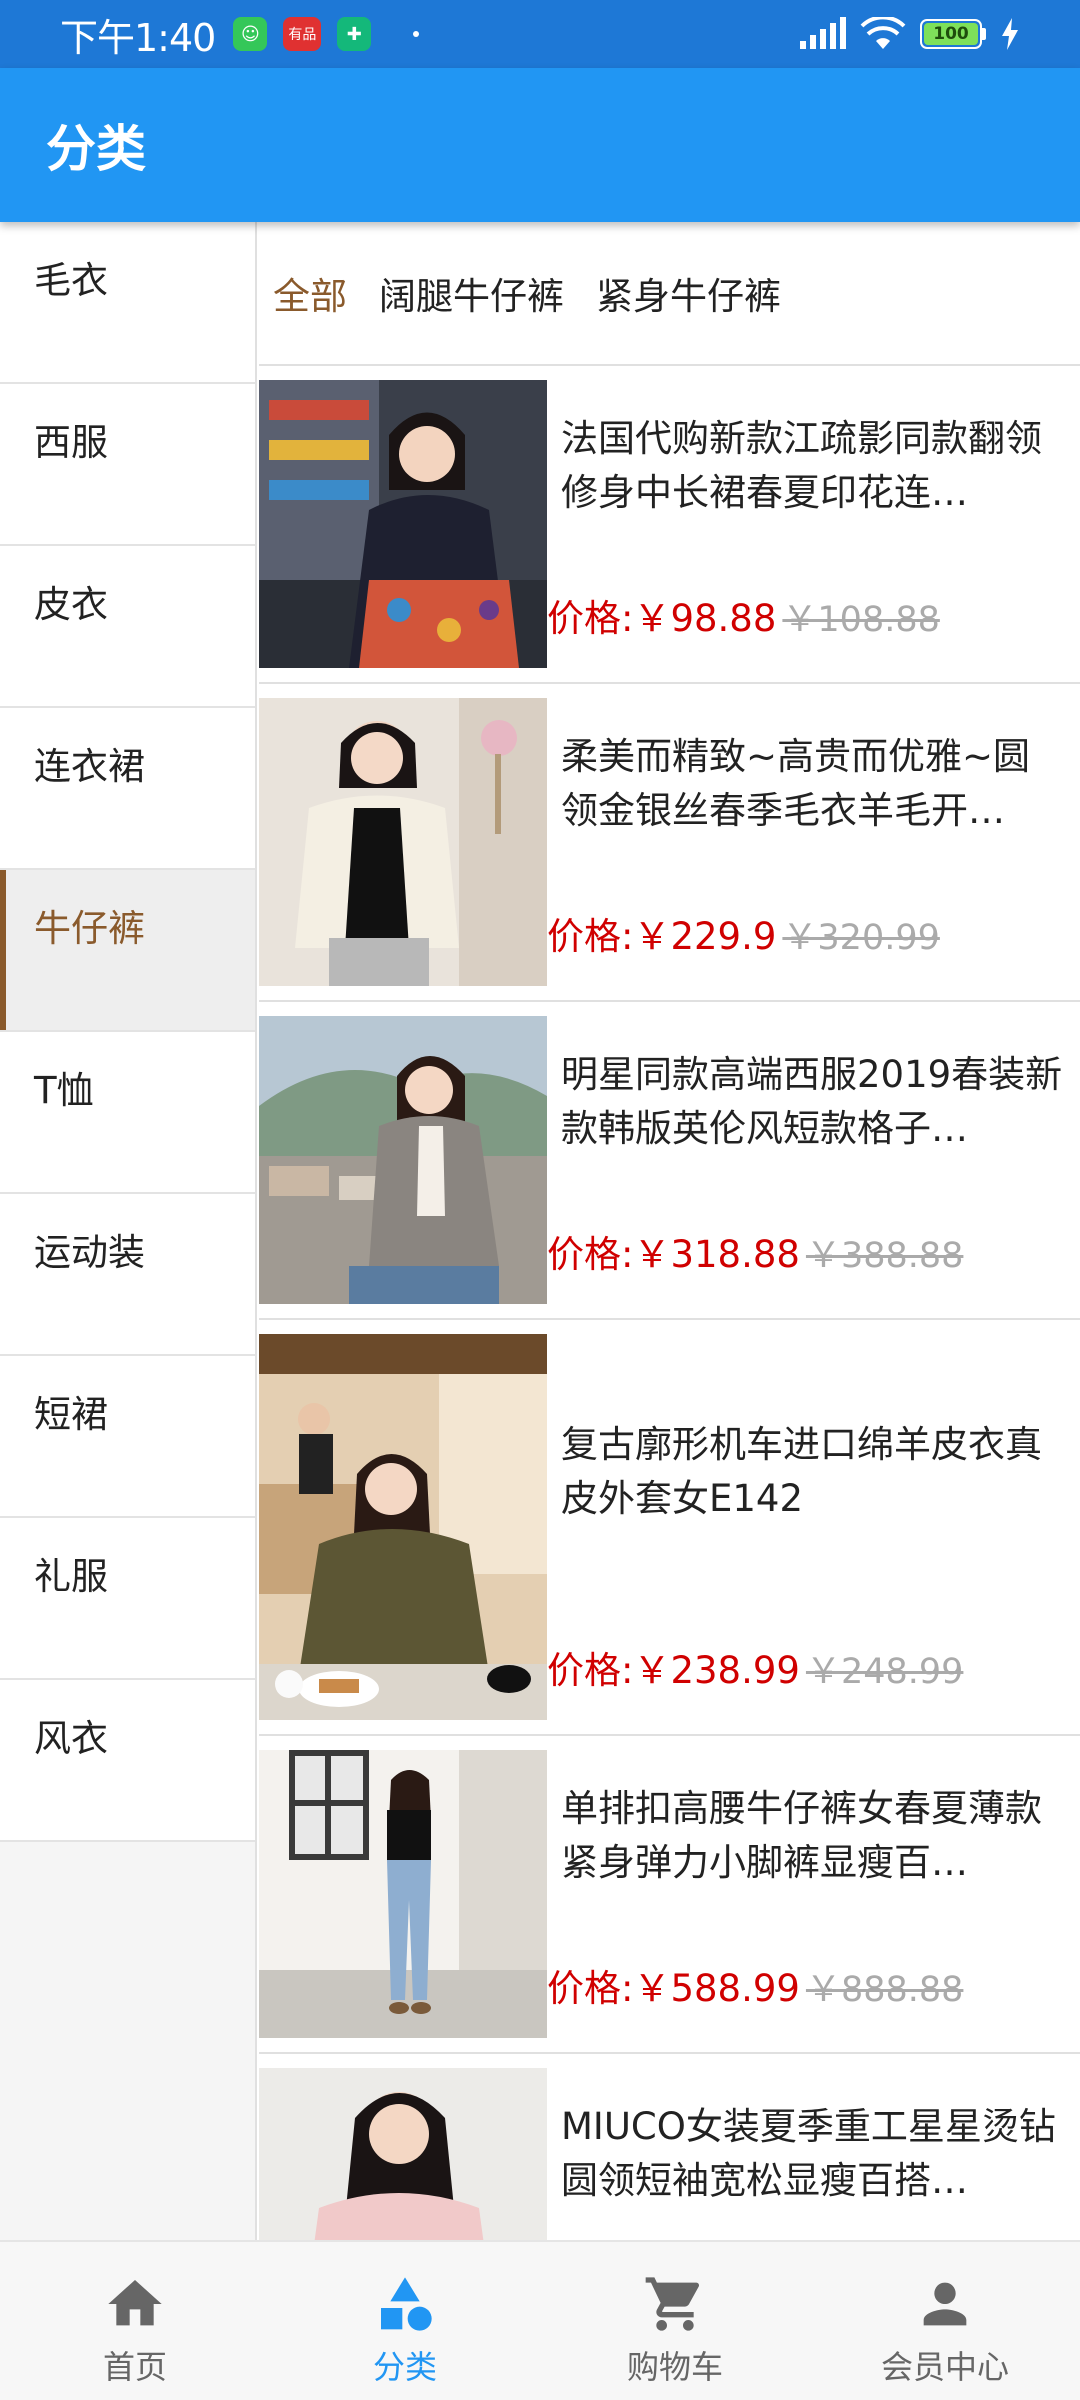 The image size is (1080, 2400). Describe the element at coordinates (884, 1256) in the screenshot. I see `original-price: ￥388.88` at that location.